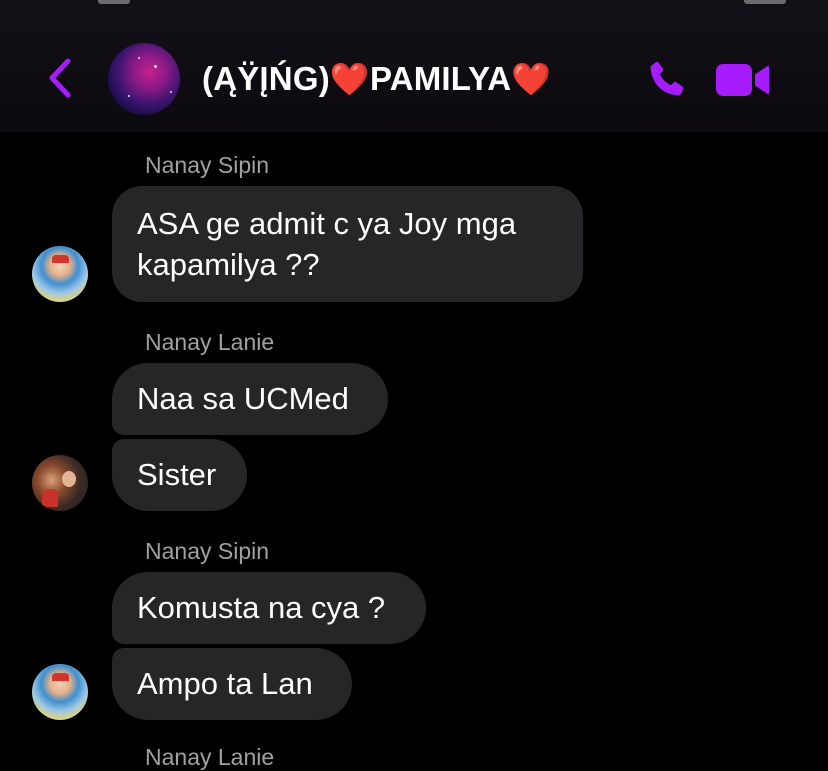  I want to click on group-title: (ĄŸĮŃG) ❤️ PAMILYA ❤️, so click(376, 79).